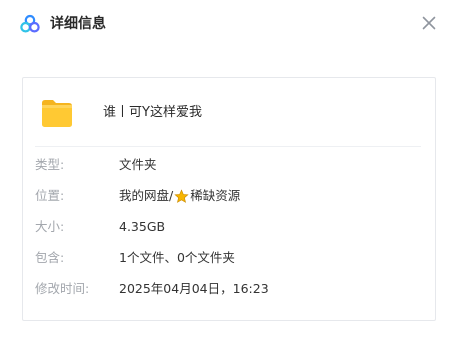 The width and height of the screenshot is (454, 339). Describe the element at coordinates (50, 164) in the screenshot. I see `type-label: 类型:` at that location.